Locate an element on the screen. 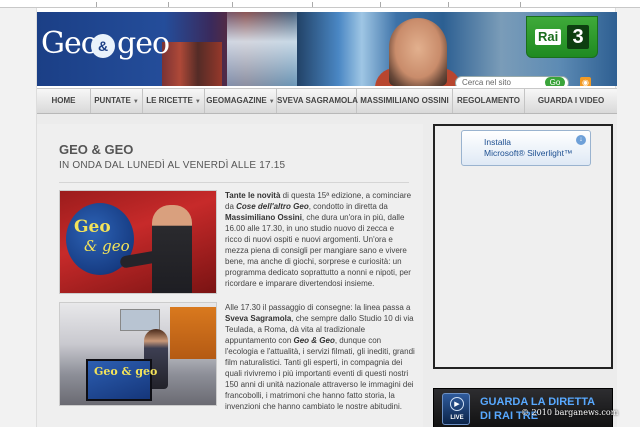  nav-label: GUARDA I VIDEO is located at coordinates (571, 100).